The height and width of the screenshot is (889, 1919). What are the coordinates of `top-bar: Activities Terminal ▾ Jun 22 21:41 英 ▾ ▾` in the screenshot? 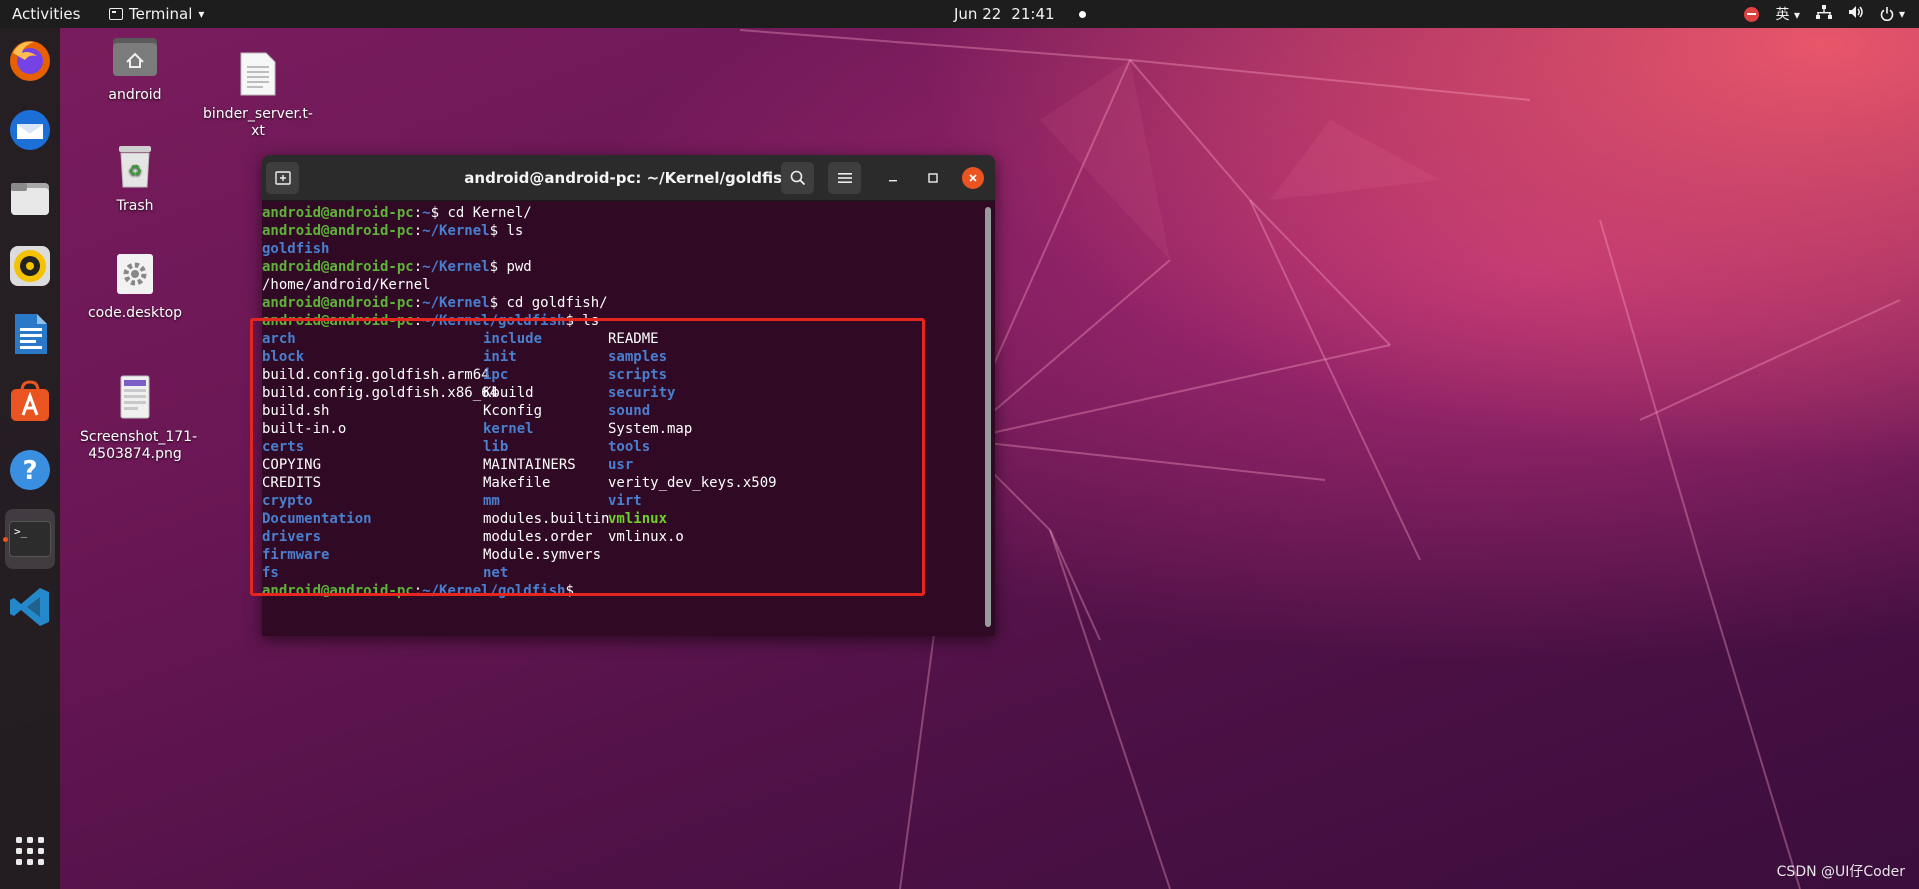 It's located at (959, 14).